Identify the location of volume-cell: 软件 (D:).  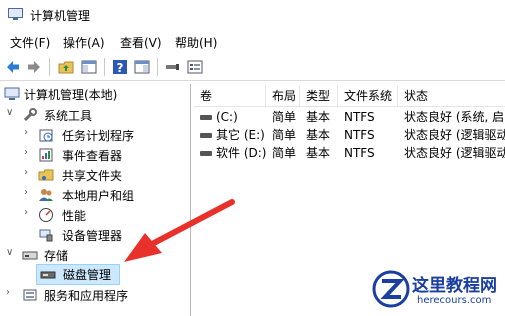
(230, 153).